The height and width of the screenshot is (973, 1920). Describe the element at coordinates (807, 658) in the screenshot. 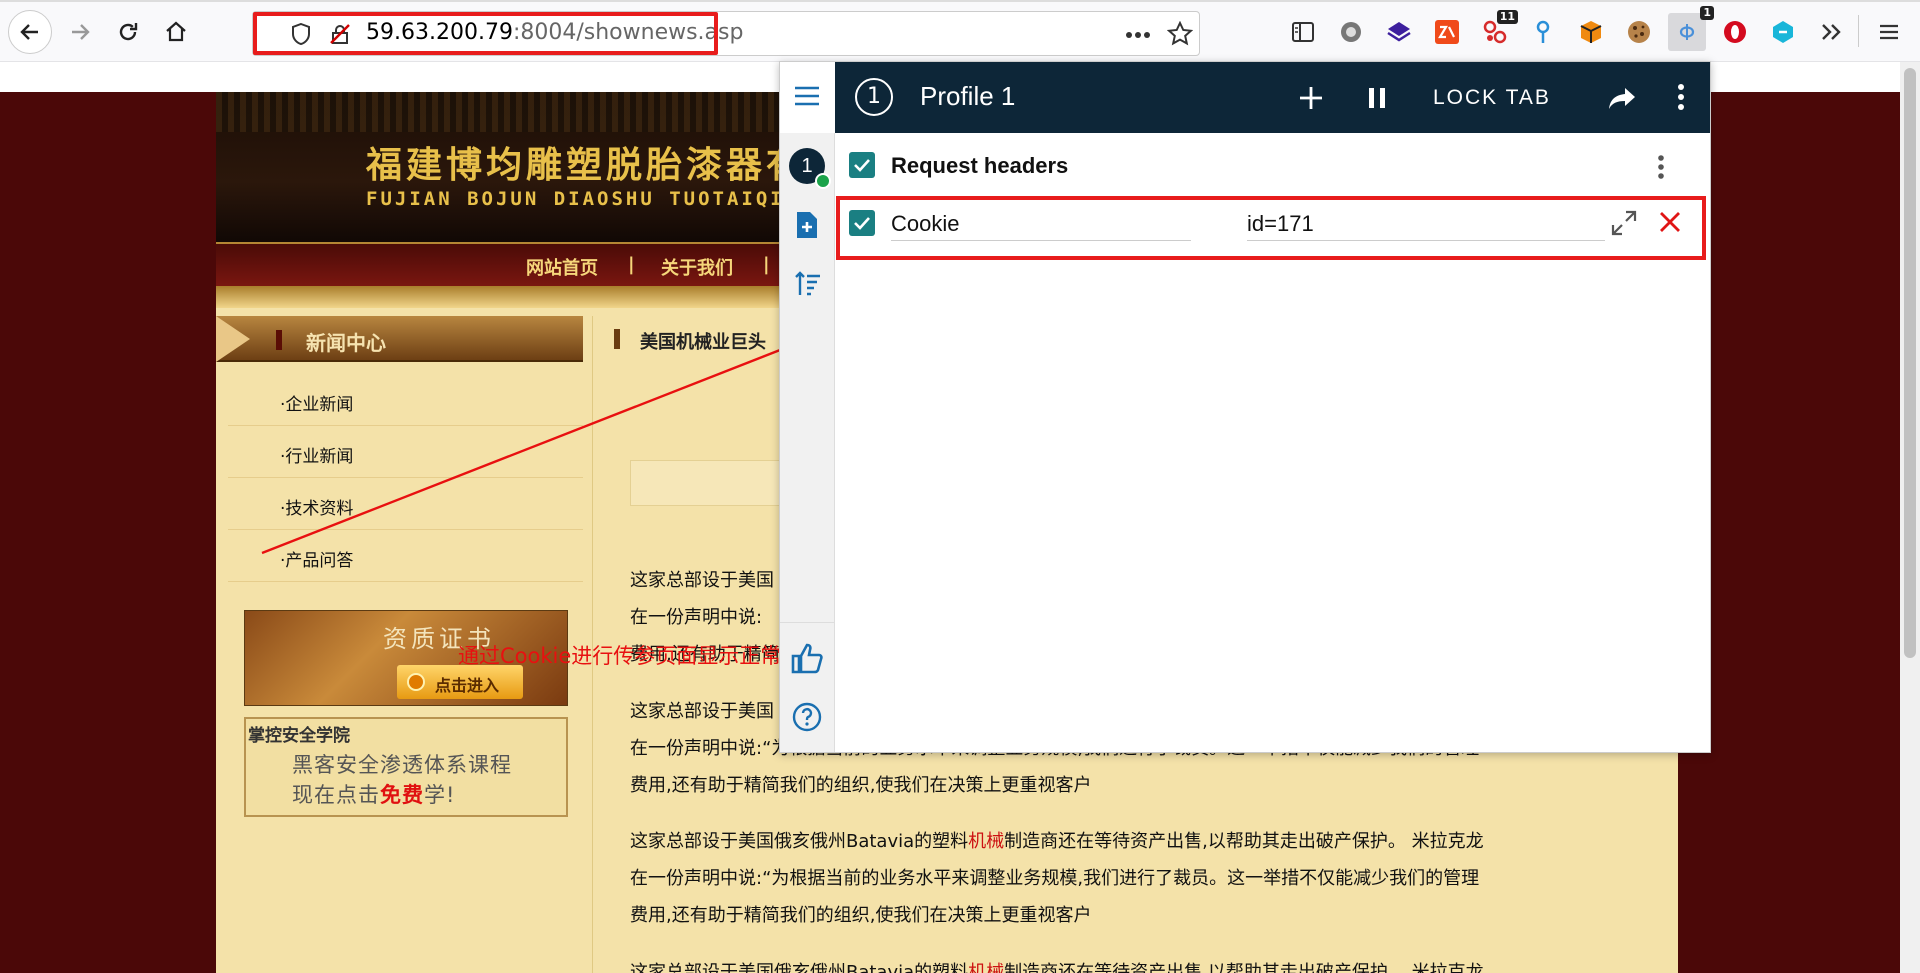

I see `thumbs-up-icon` at that location.